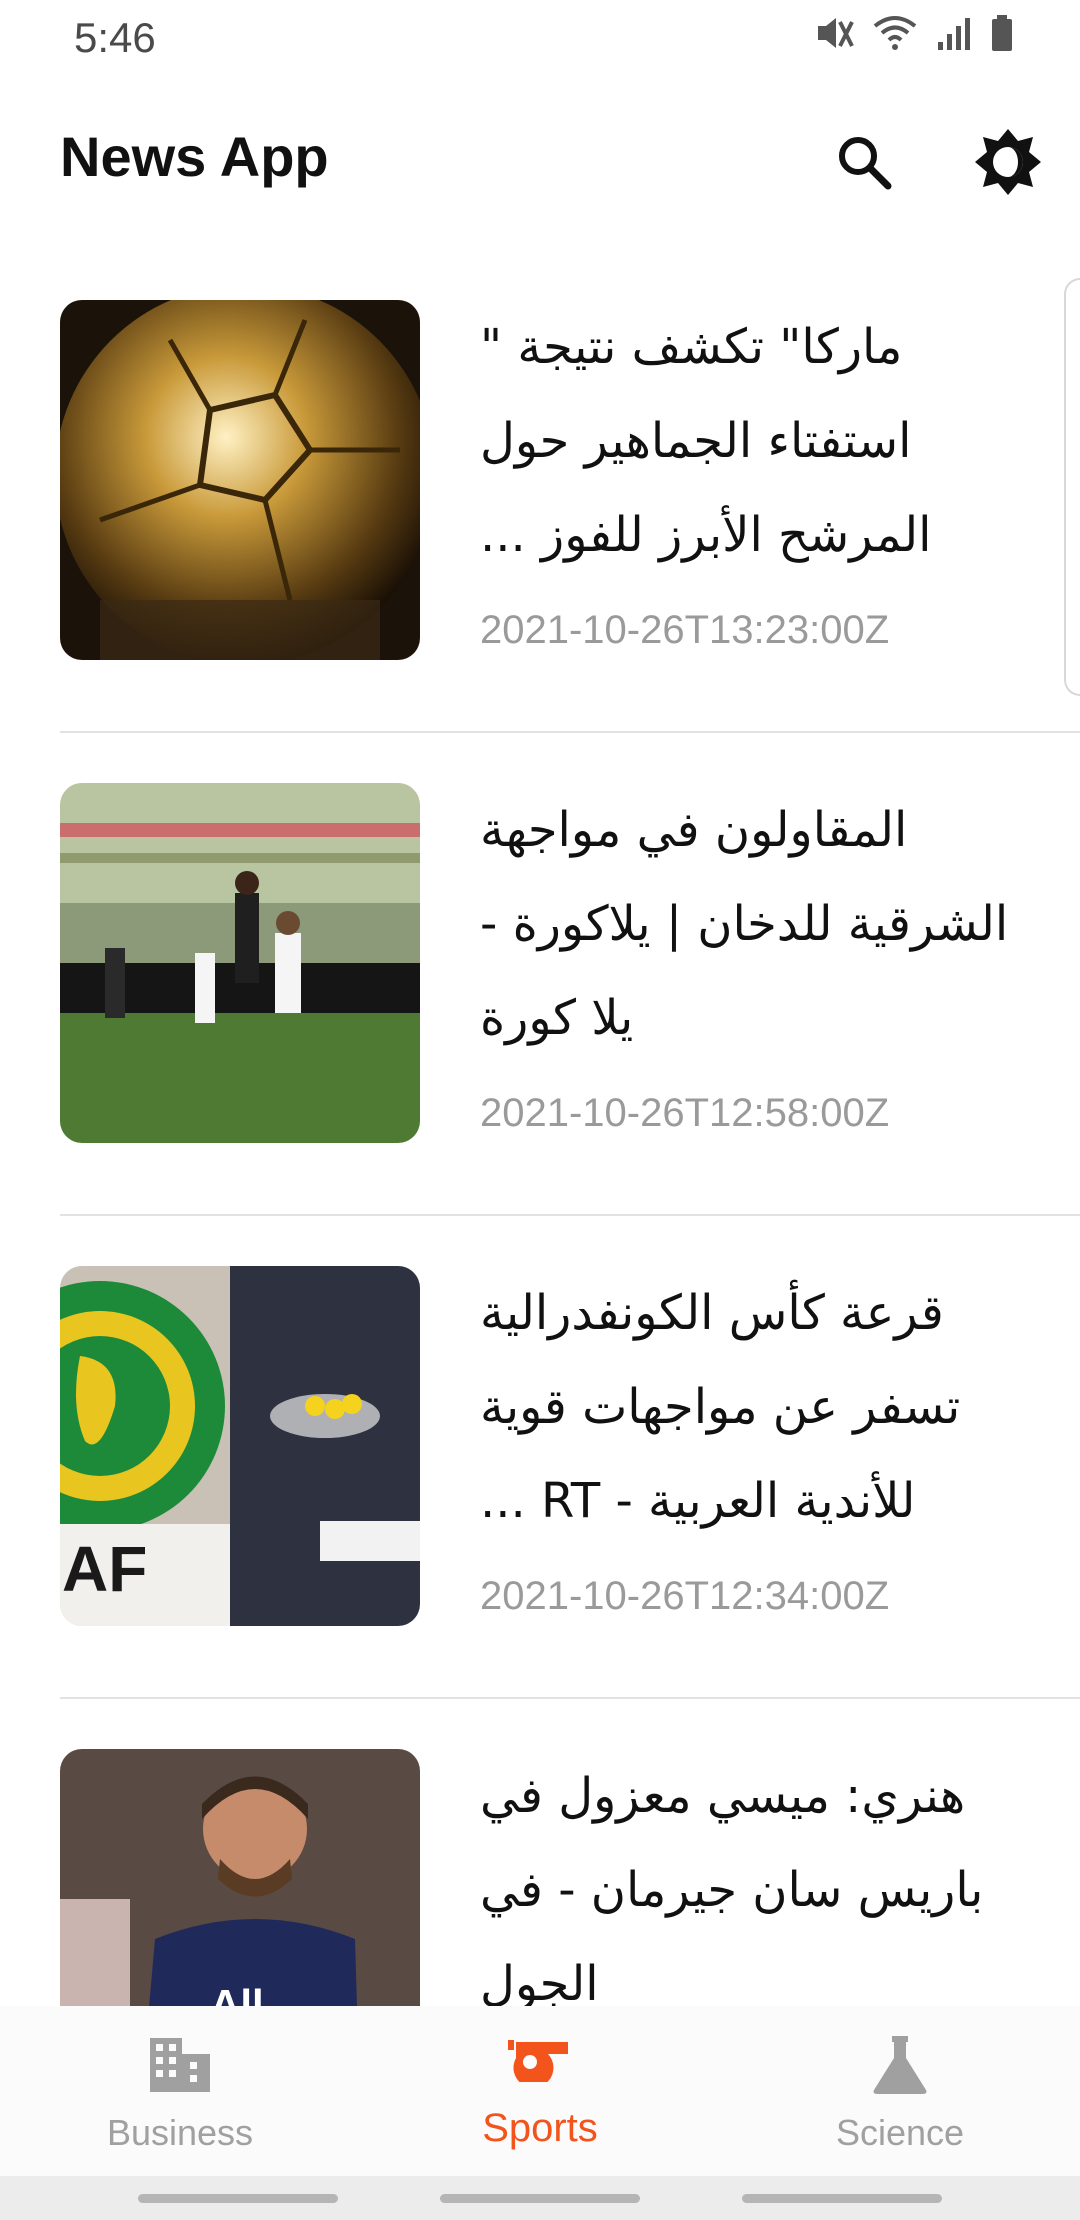 This screenshot has height=2220, width=1080. Describe the element at coordinates (900, 2132) in the screenshot. I see `nav-label: Science` at that location.